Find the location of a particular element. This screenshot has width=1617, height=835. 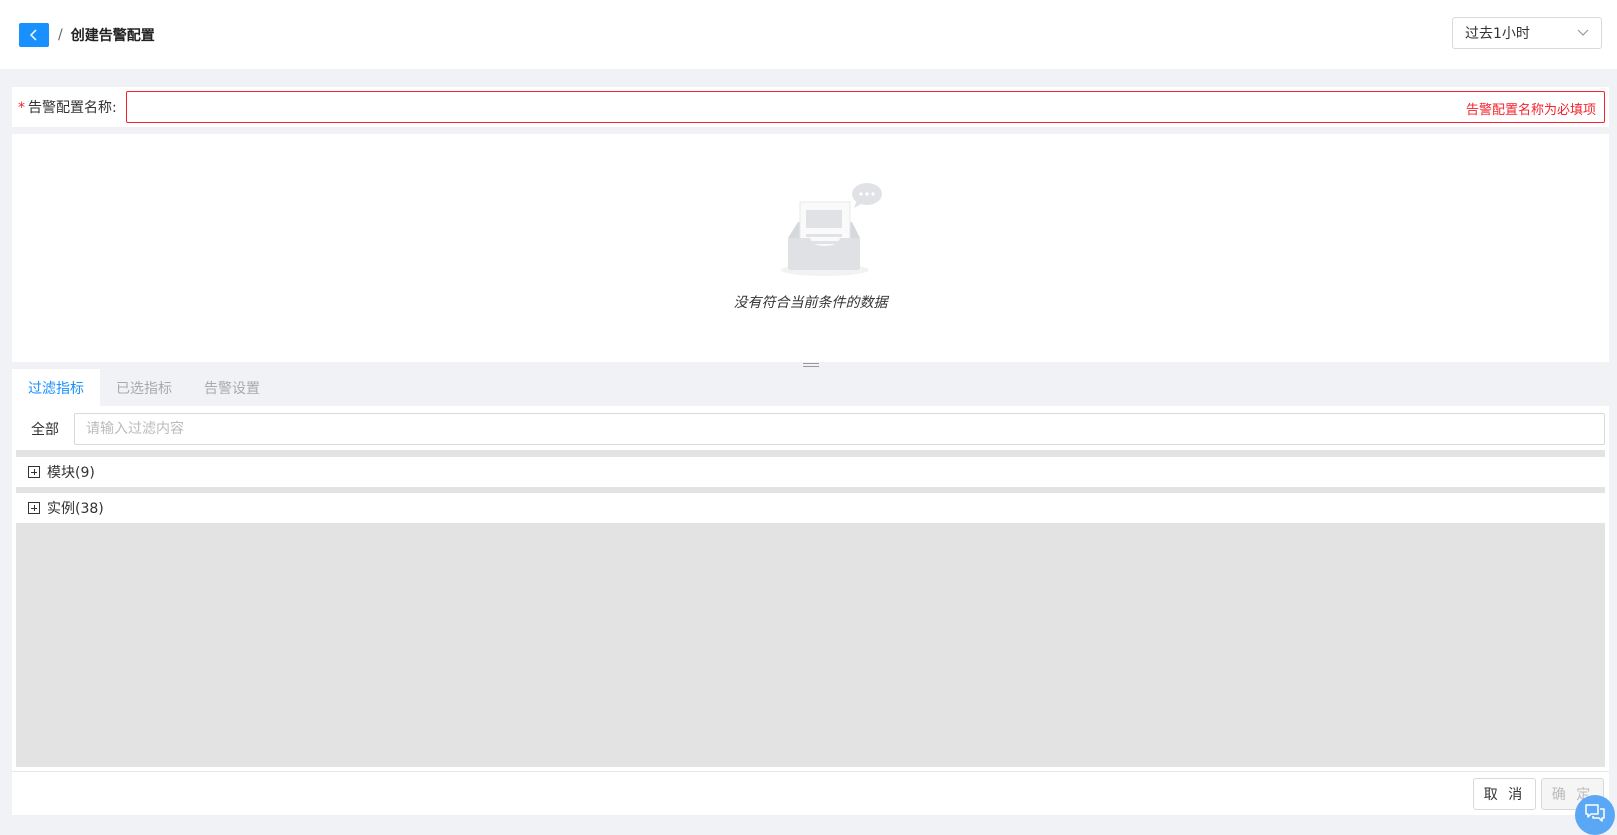

filter-row: 全部 is located at coordinates (810, 429).